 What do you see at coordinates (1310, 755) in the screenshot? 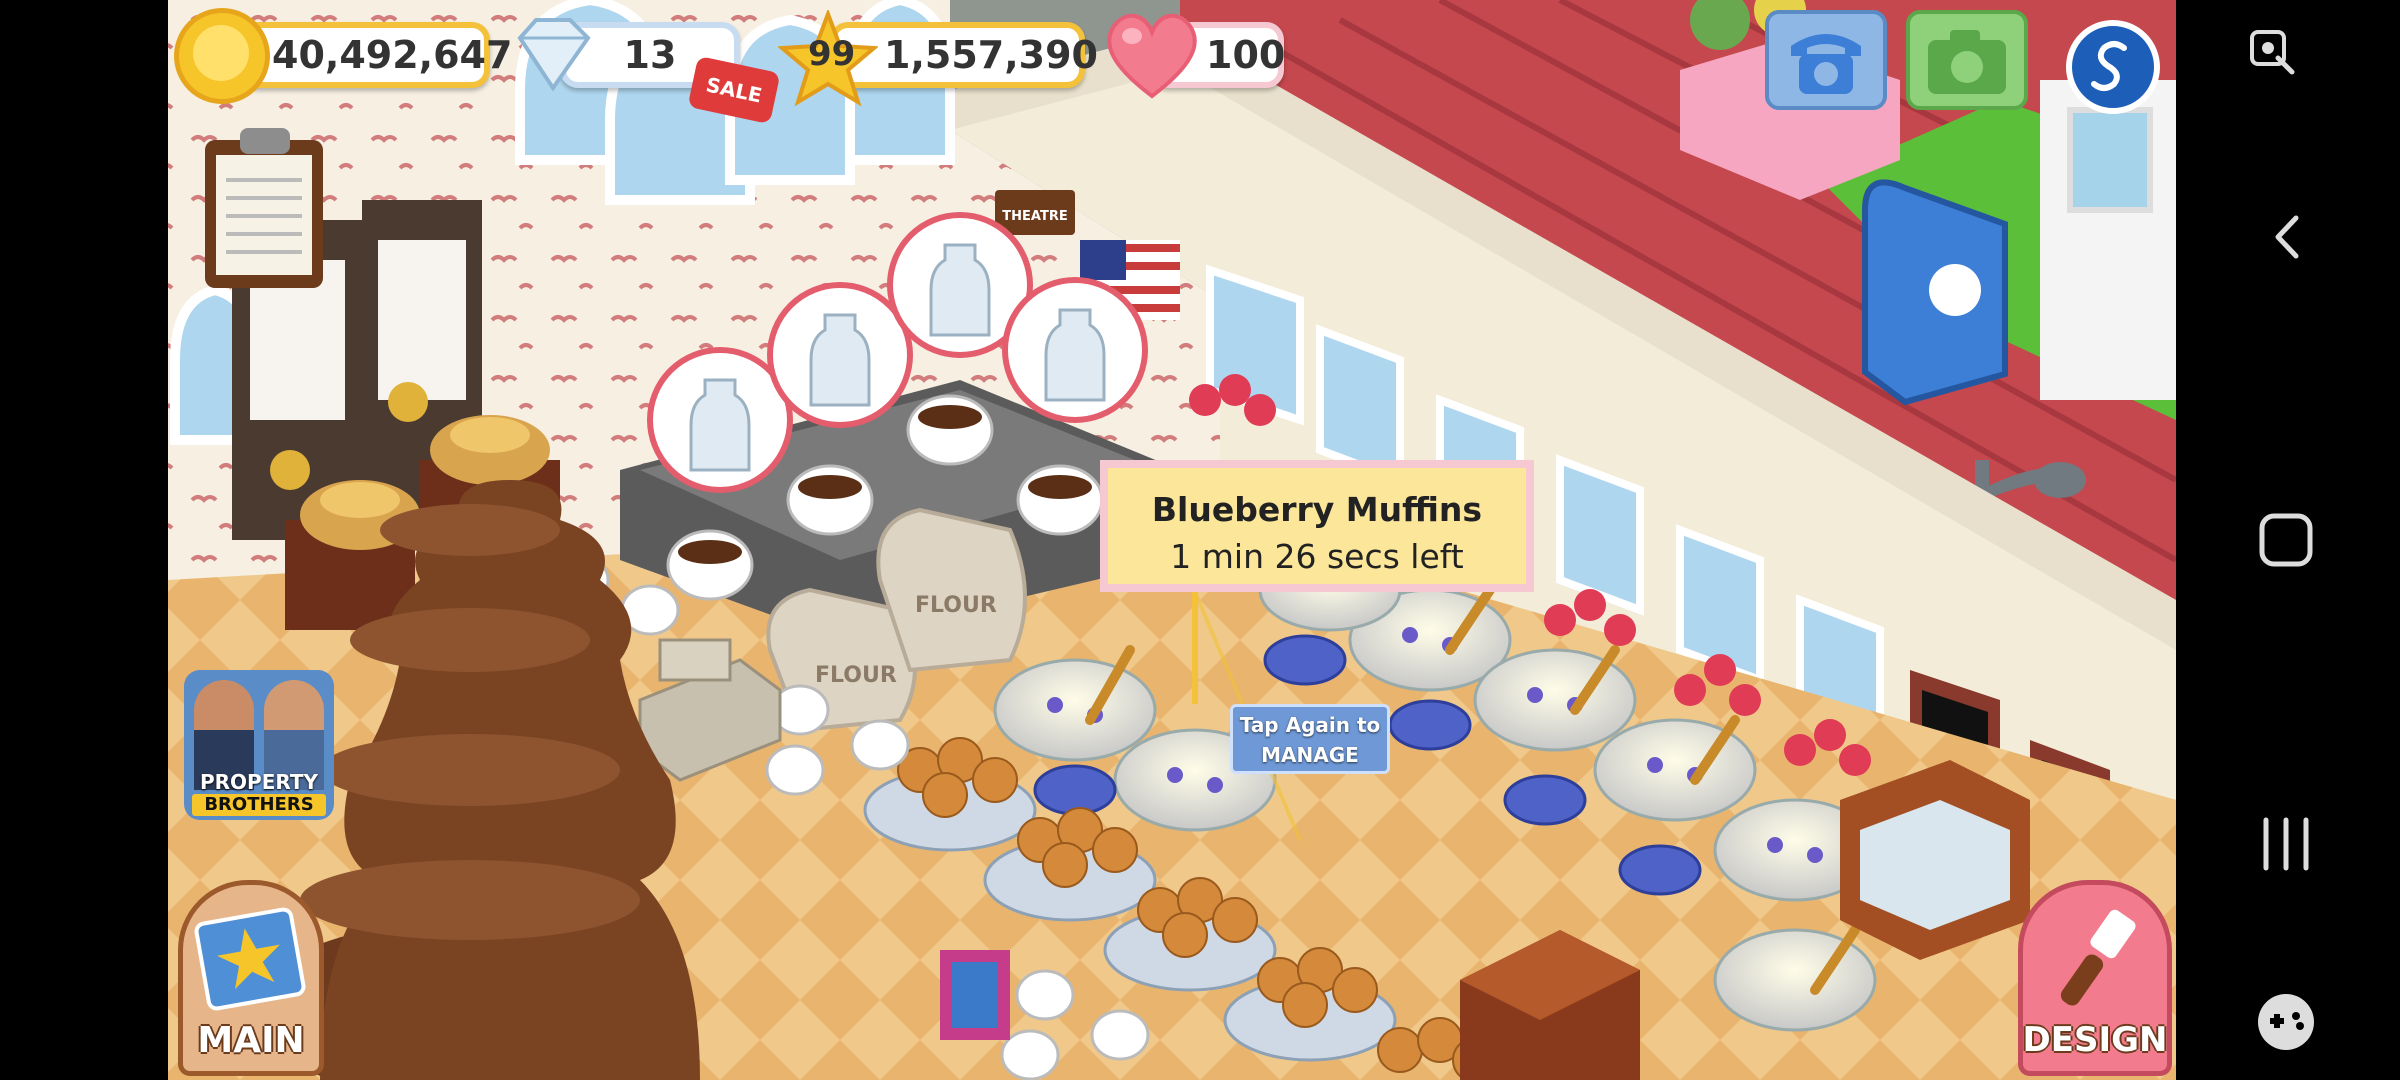
I see `tap-hint-line2: MANAGE` at bounding box center [1310, 755].